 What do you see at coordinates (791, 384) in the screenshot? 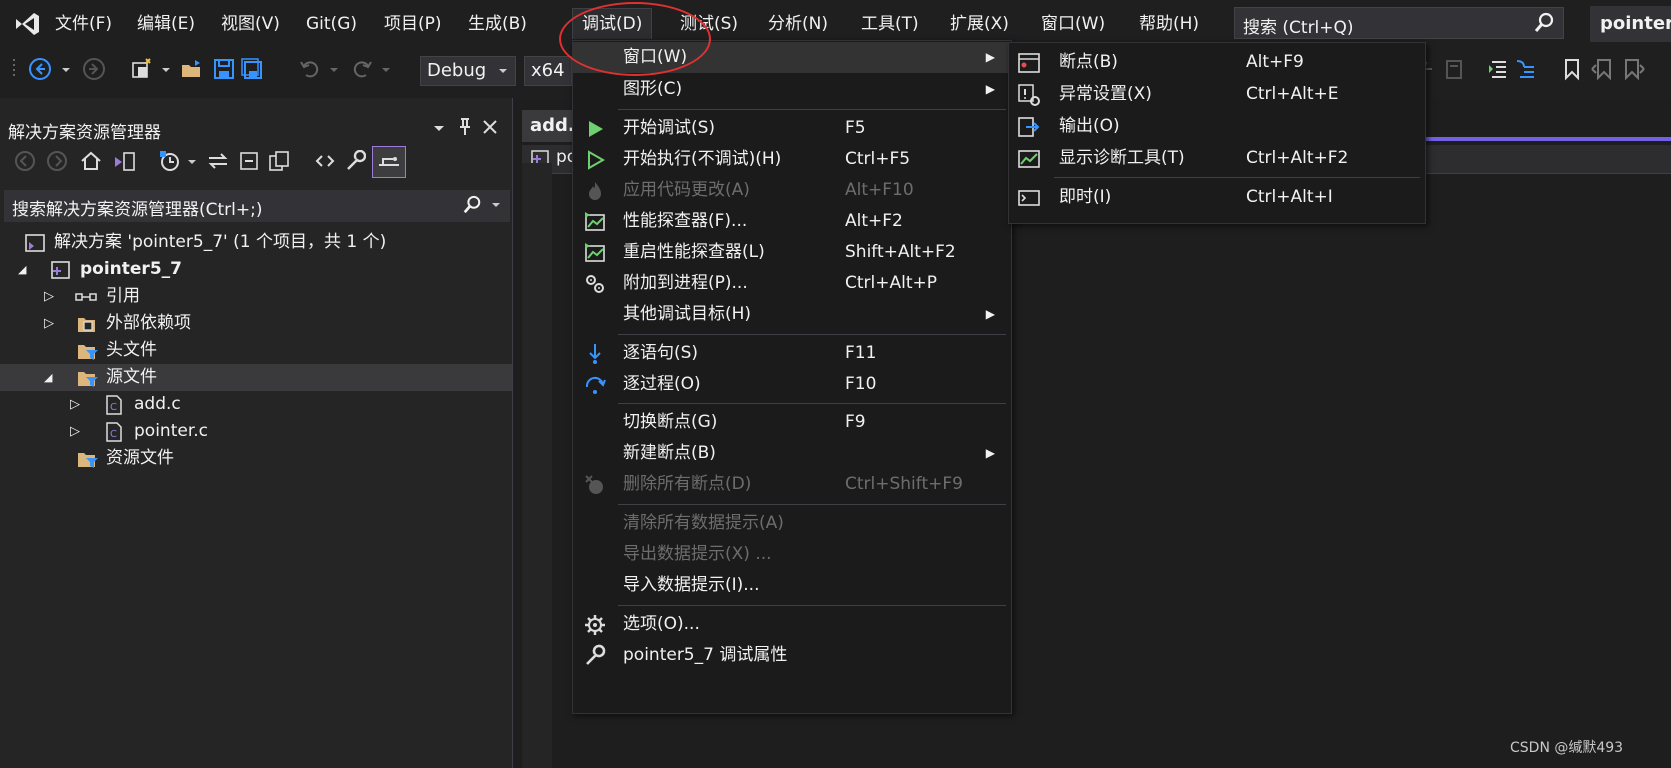
I see `menu-item-step-over: 逐过程(O) F10` at bounding box center [791, 384].